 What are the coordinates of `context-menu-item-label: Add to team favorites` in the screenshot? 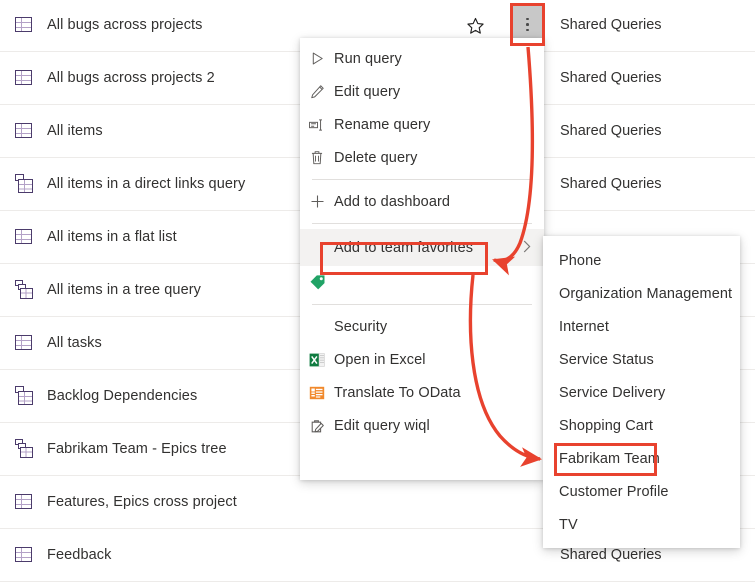 It's located at (404, 247).